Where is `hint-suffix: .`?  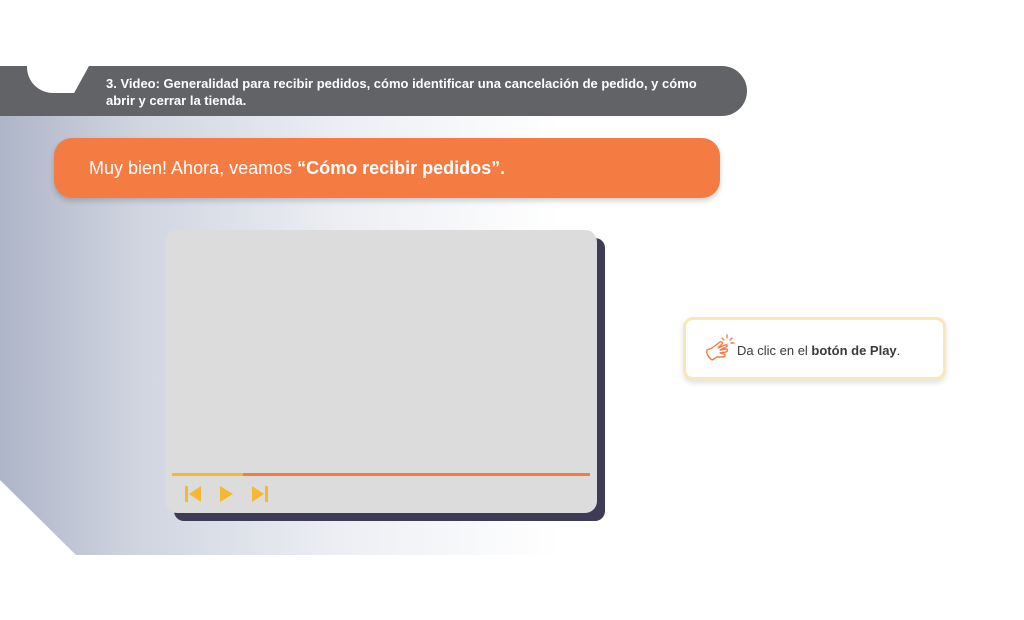
hint-suffix: . is located at coordinates (898, 350).